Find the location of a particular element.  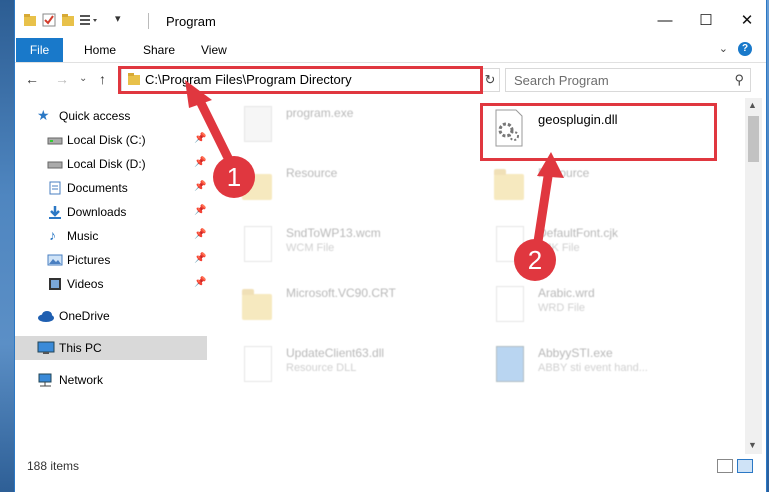

step-marker-2: 2 is located at coordinates (535, 260).